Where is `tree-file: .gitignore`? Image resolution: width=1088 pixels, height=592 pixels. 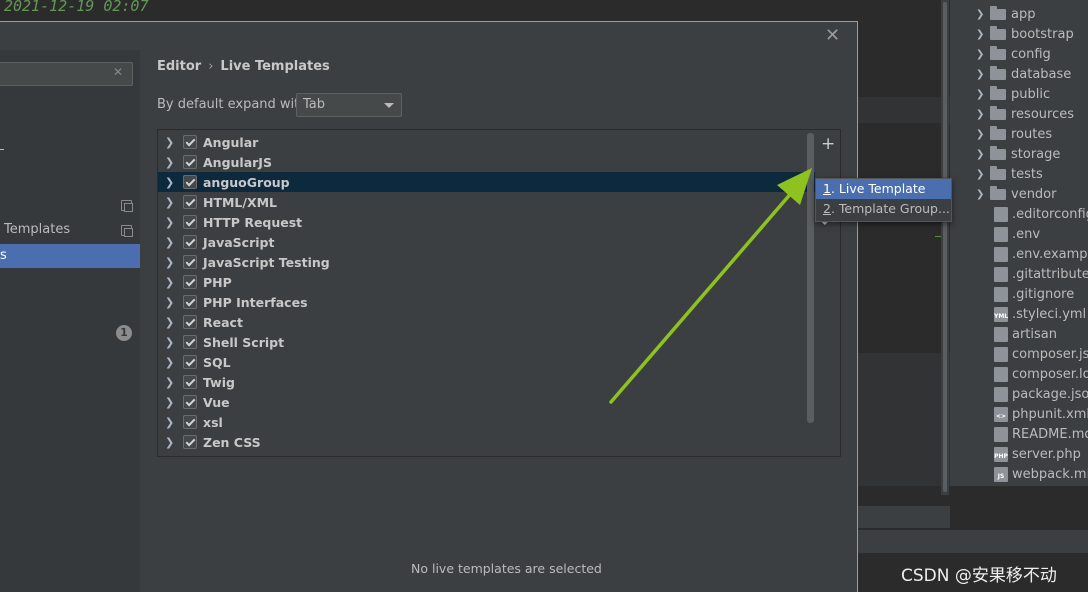 tree-file: .gitignore is located at coordinates (1019, 294).